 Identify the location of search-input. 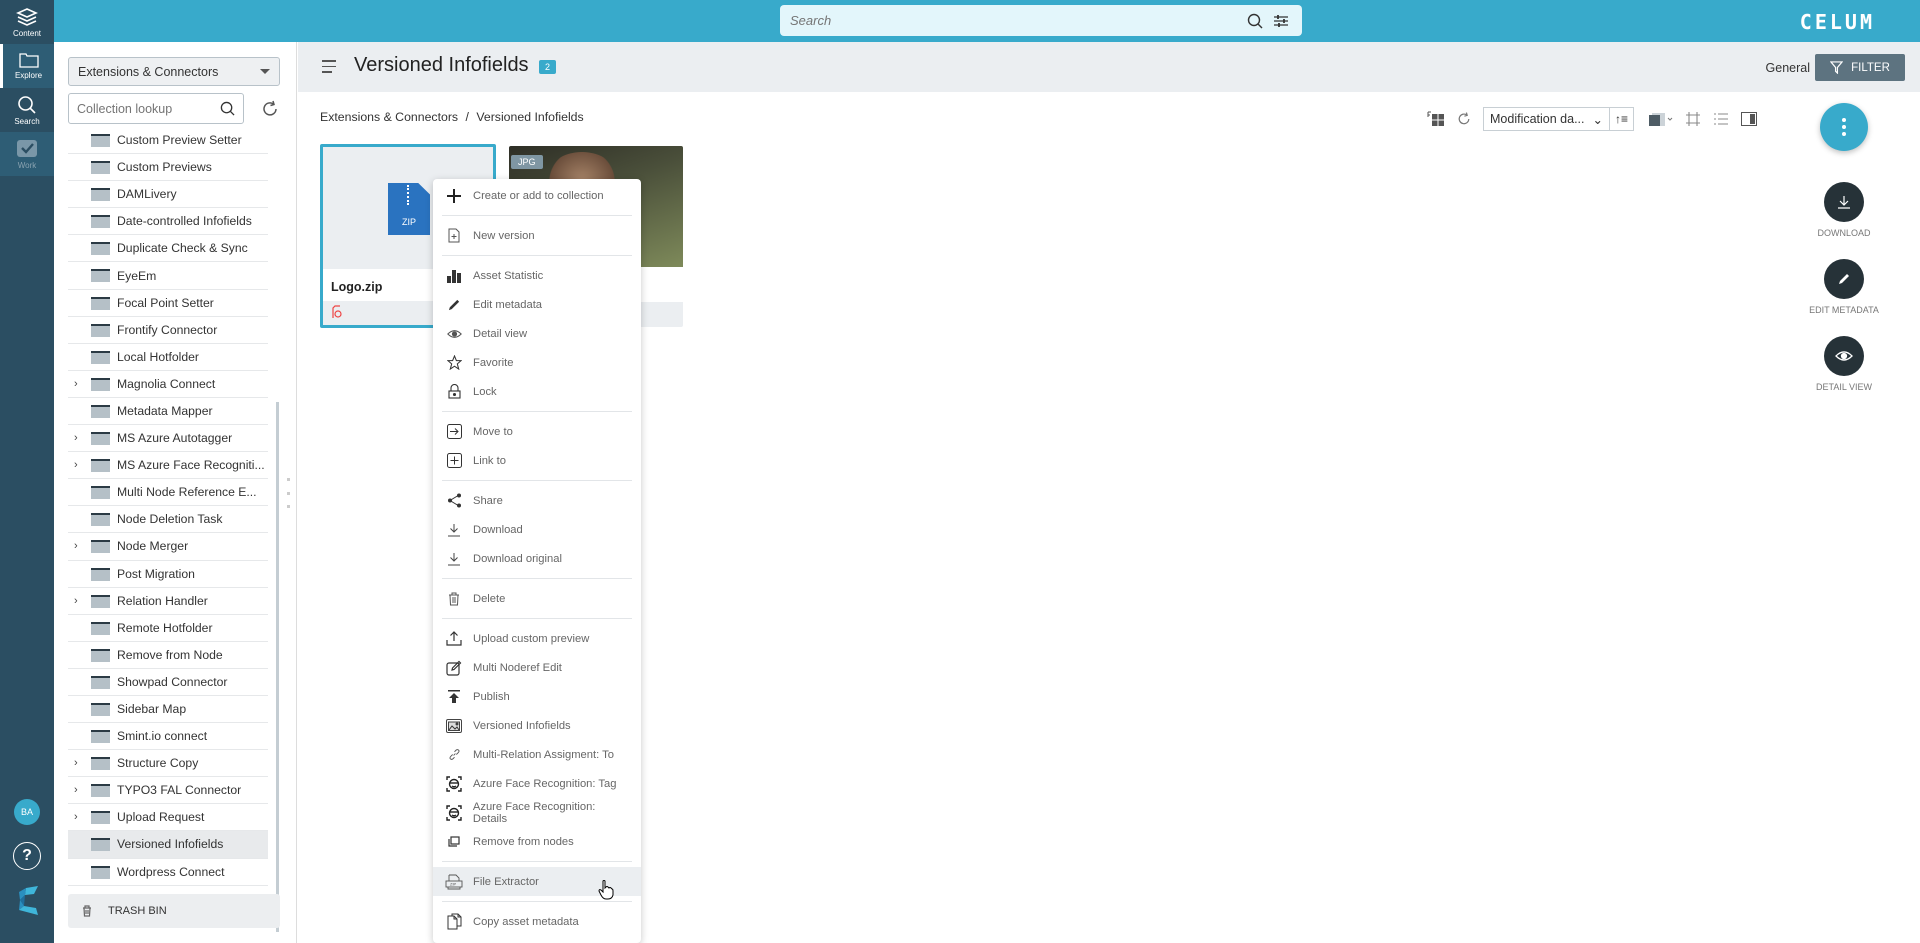
(1015, 20).